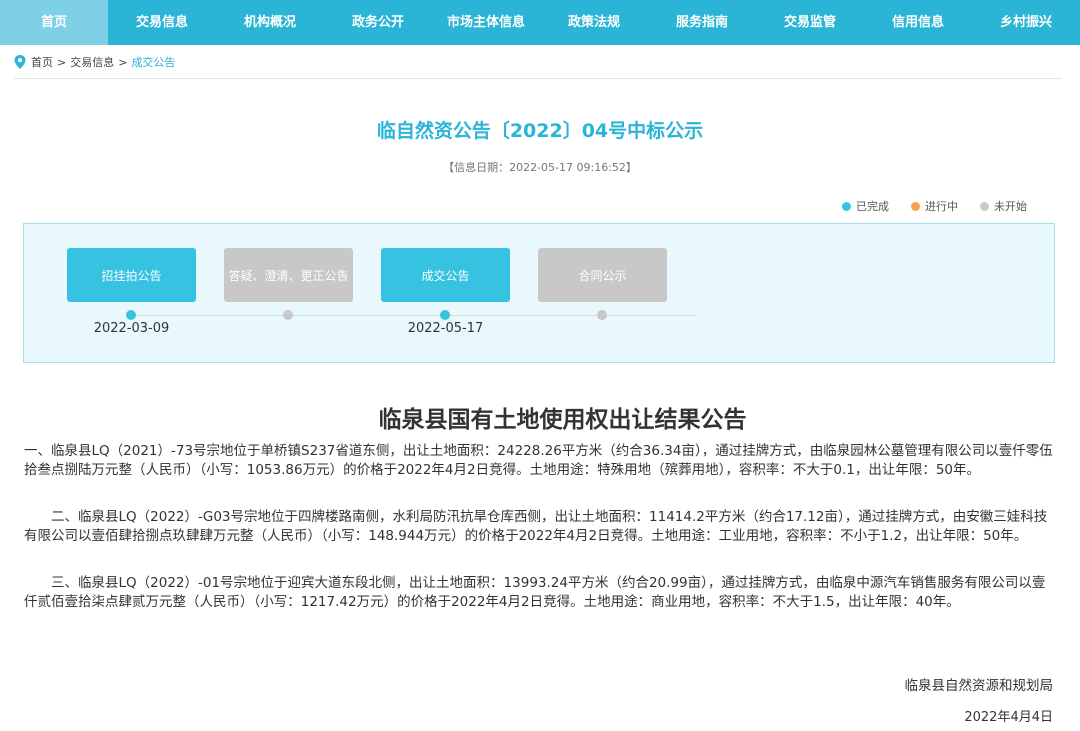 The height and width of the screenshot is (731, 1080). Describe the element at coordinates (562, 420) in the screenshot. I see `document-title: 临泉县国有土地使用权出让结果公告` at that location.